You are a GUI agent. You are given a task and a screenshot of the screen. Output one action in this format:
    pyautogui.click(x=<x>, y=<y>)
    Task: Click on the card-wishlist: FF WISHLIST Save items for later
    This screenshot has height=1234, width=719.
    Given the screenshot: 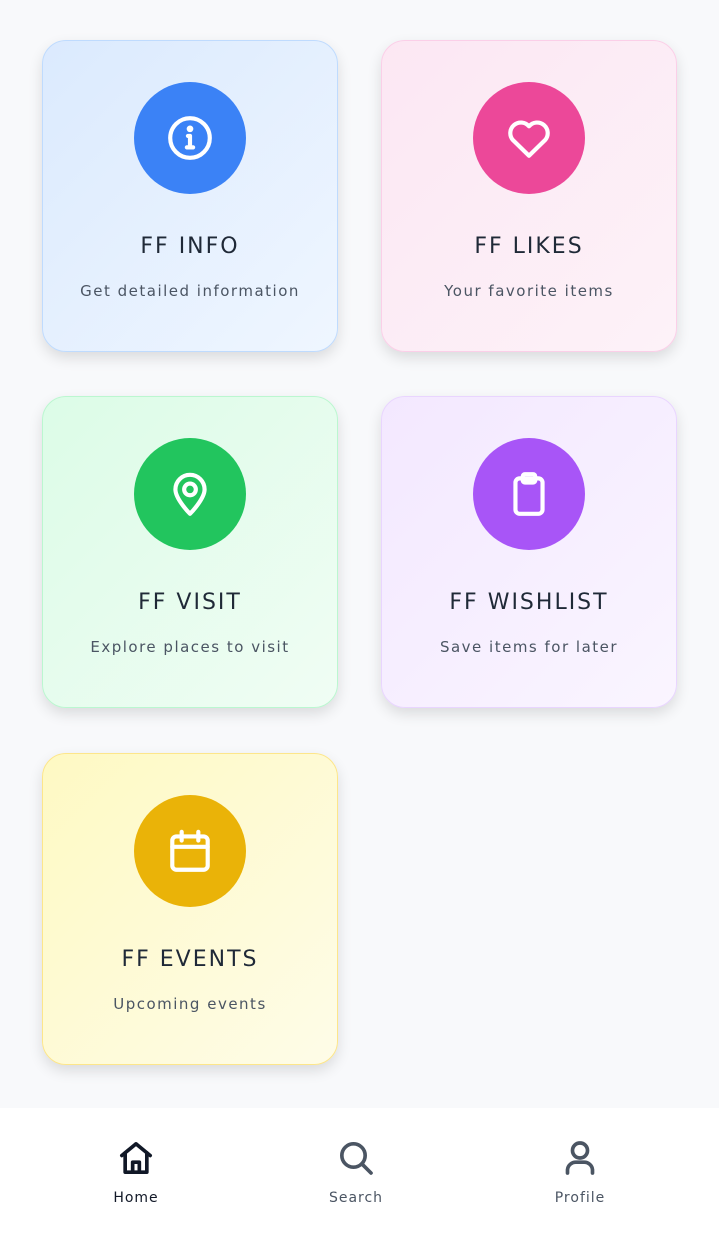 What is the action you would take?
    pyautogui.click(x=529, y=552)
    